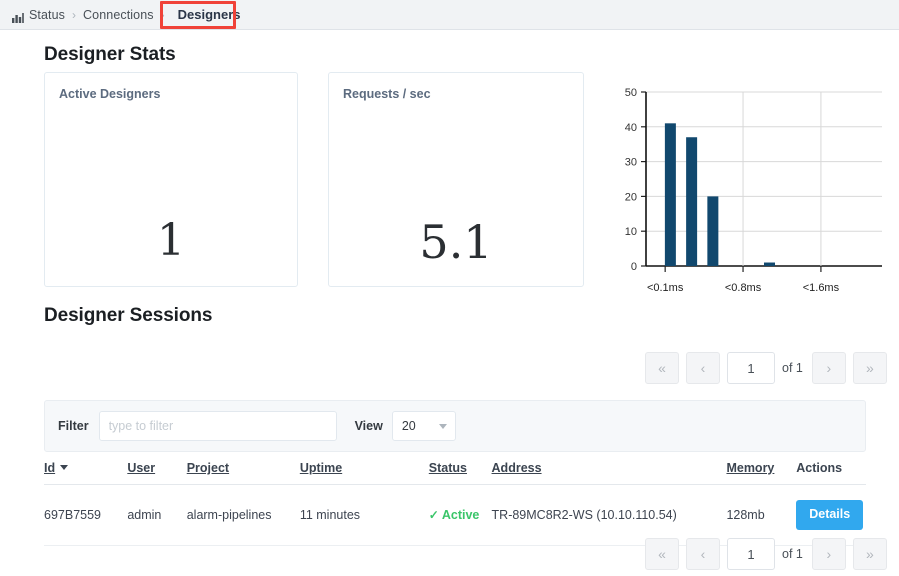  What do you see at coordinates (368, 426) in the screenshot?
I see `view-label: View` at bounding box center [368, 426].